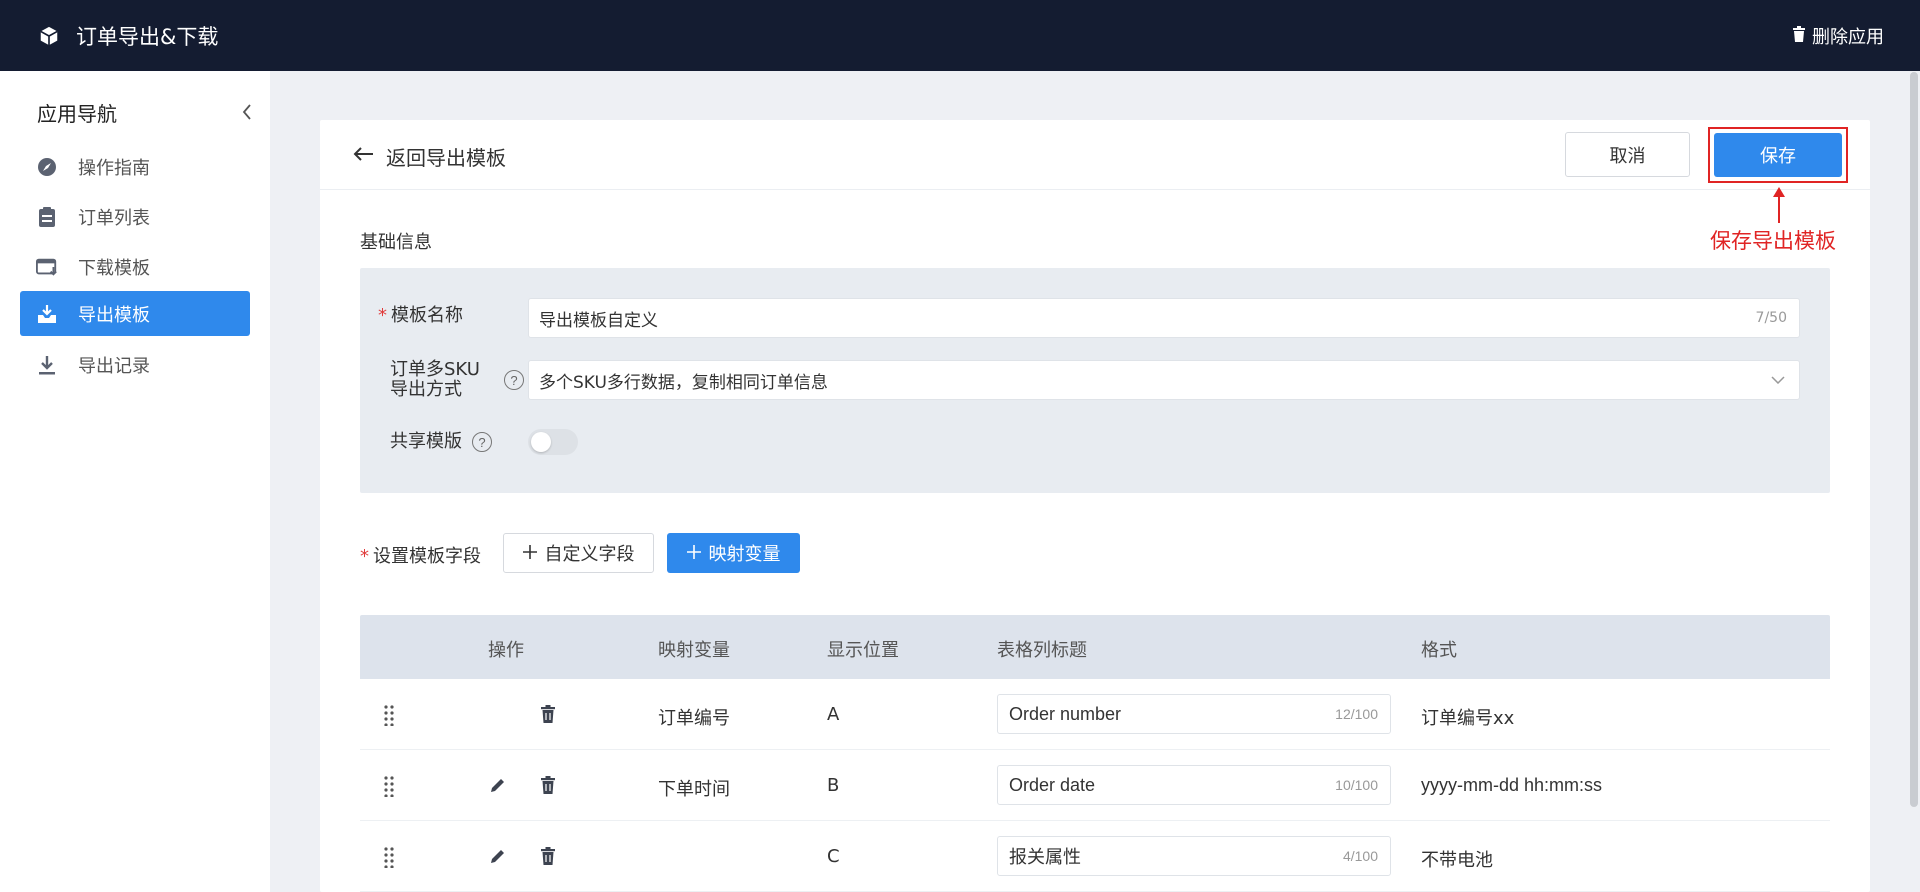 The height and width of the screenshot is (892, 1920). What do you see at coordinates (1773, 241) in the screenshot?
I see `annotation-text: 保存导出模板` at bounding box center [1773, 241].